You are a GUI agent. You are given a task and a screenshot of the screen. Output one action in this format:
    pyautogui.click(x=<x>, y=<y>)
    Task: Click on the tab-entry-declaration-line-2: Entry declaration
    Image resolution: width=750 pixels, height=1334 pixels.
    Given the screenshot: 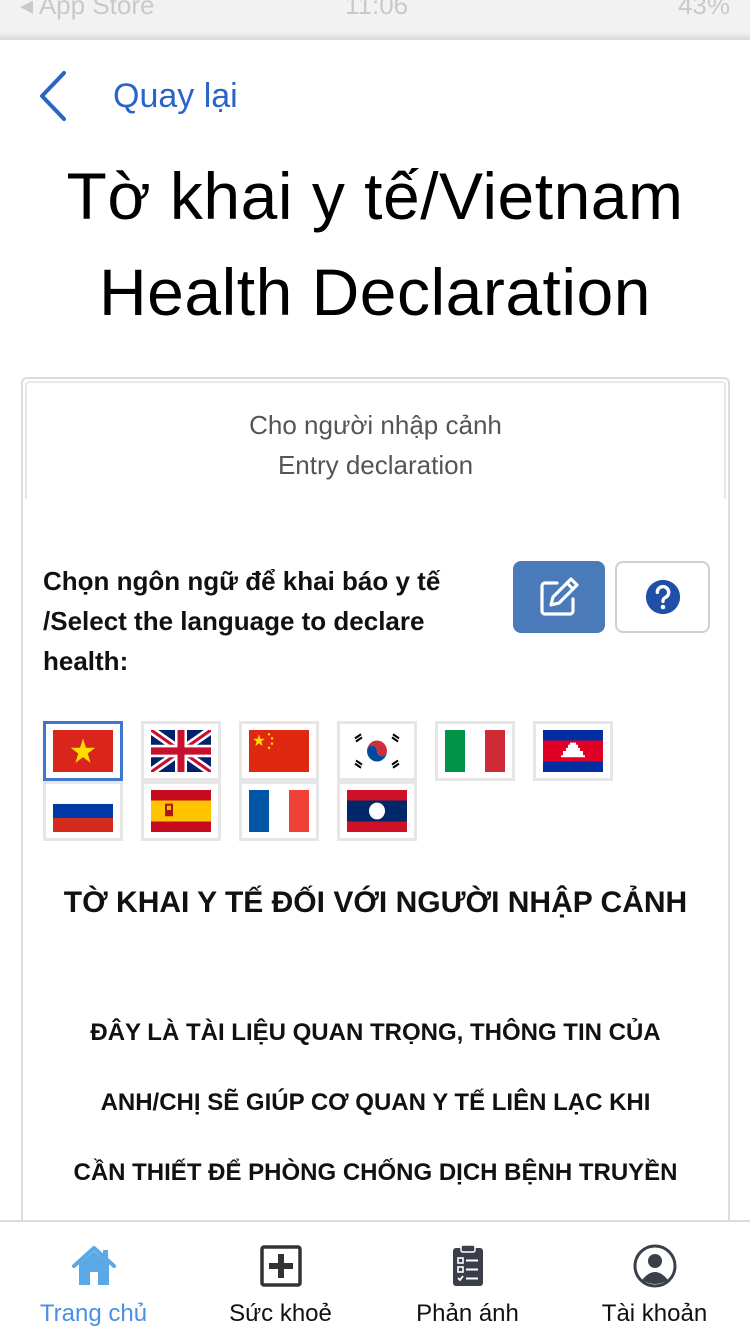 What is the action you would take?
    pyautogui.click(x=375, y=465)
    